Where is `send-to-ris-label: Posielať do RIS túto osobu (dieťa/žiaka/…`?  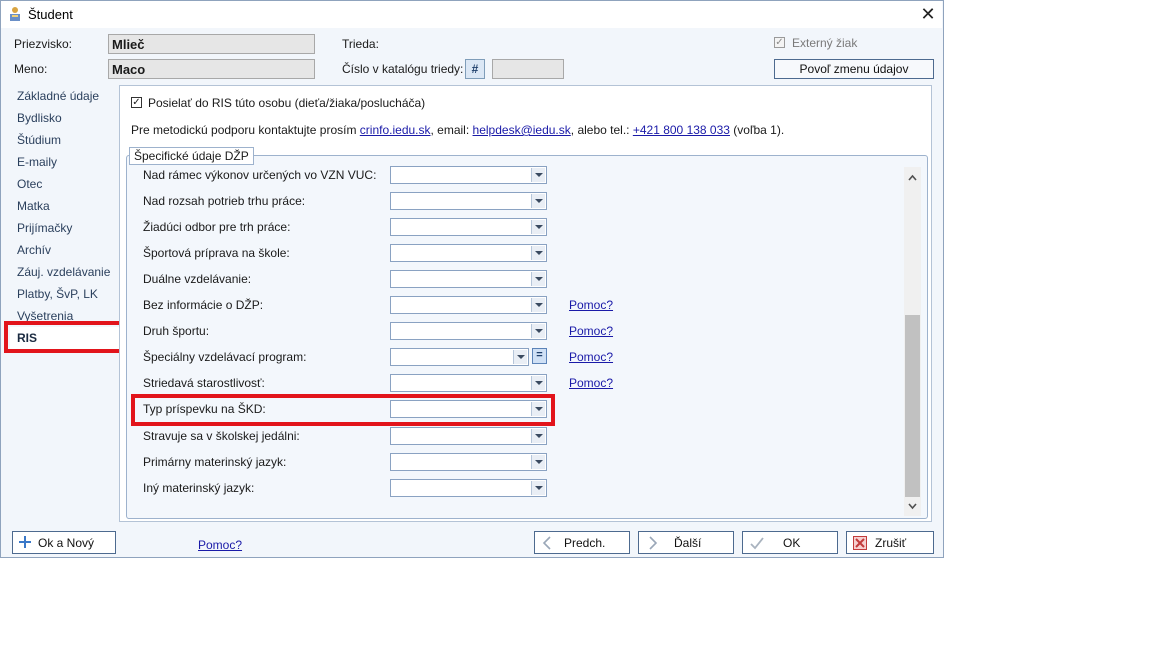 send-to-ris-label: Posielať do RIS túto osobu (dieťa/žiaka/… is located at coordinates (287, 103).